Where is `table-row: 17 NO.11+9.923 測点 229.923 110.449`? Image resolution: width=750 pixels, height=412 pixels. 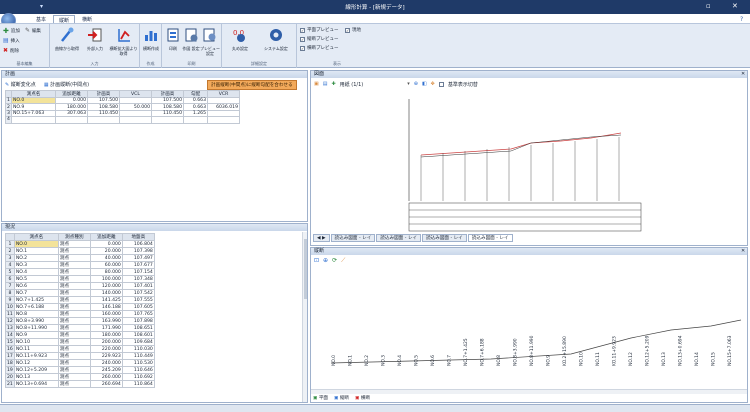
table-row: 17 NO.11+9.923 測点 229.923 110.449 is located at coordinates (80, 356).